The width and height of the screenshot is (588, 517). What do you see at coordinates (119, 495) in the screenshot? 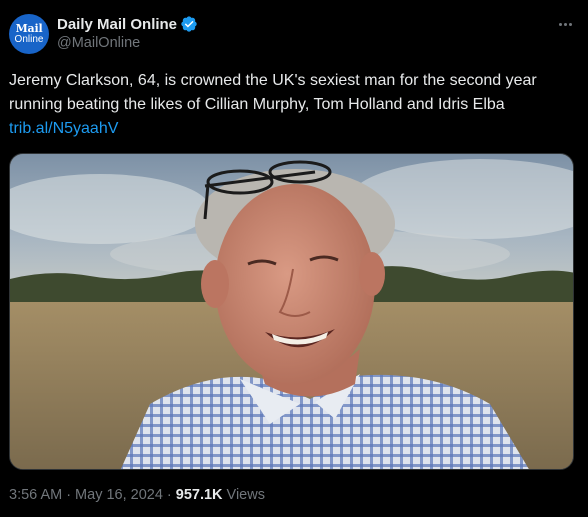
I see `tweet-date: May 16, 2024` at bounding box center [119, 495].